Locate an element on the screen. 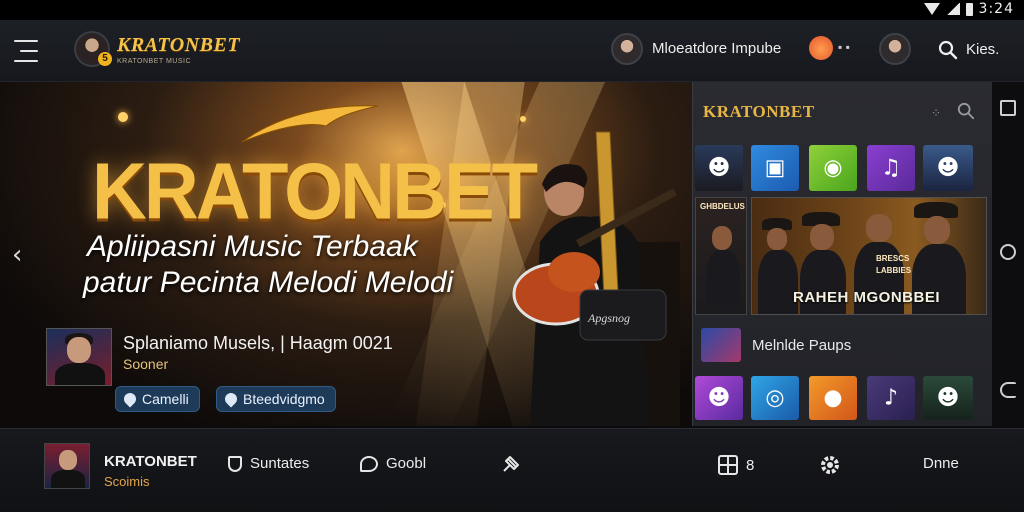 This screenshot has width=1024, height=512. nav-label: Goobl is located at coordinates (406, 463).